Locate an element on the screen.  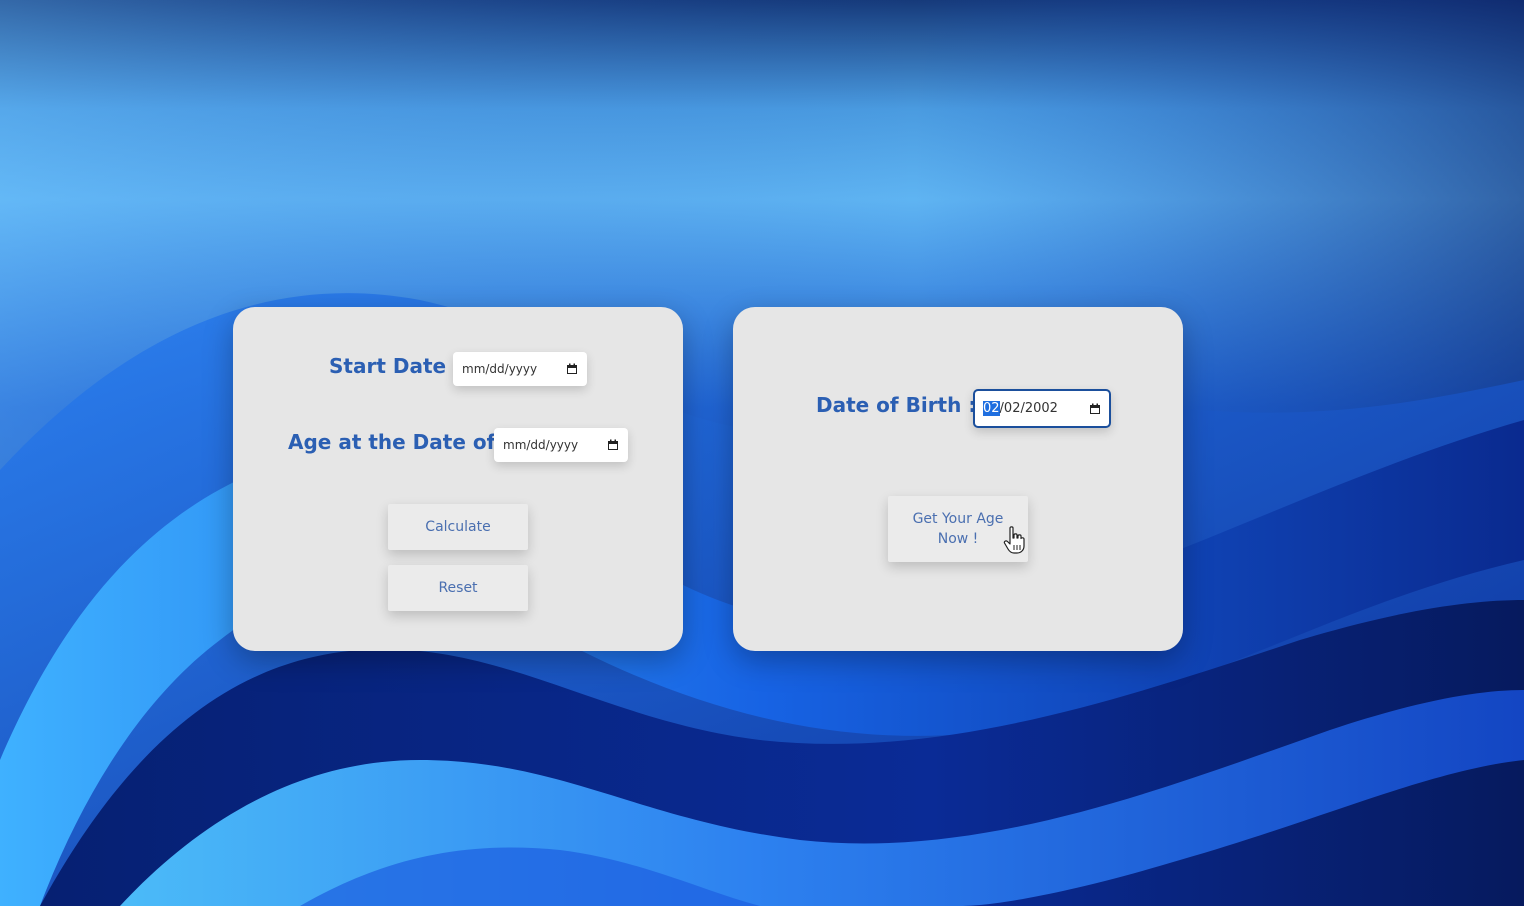
date-of-birth-input: 02/02/2002 is located at coordinates (1042, 408).